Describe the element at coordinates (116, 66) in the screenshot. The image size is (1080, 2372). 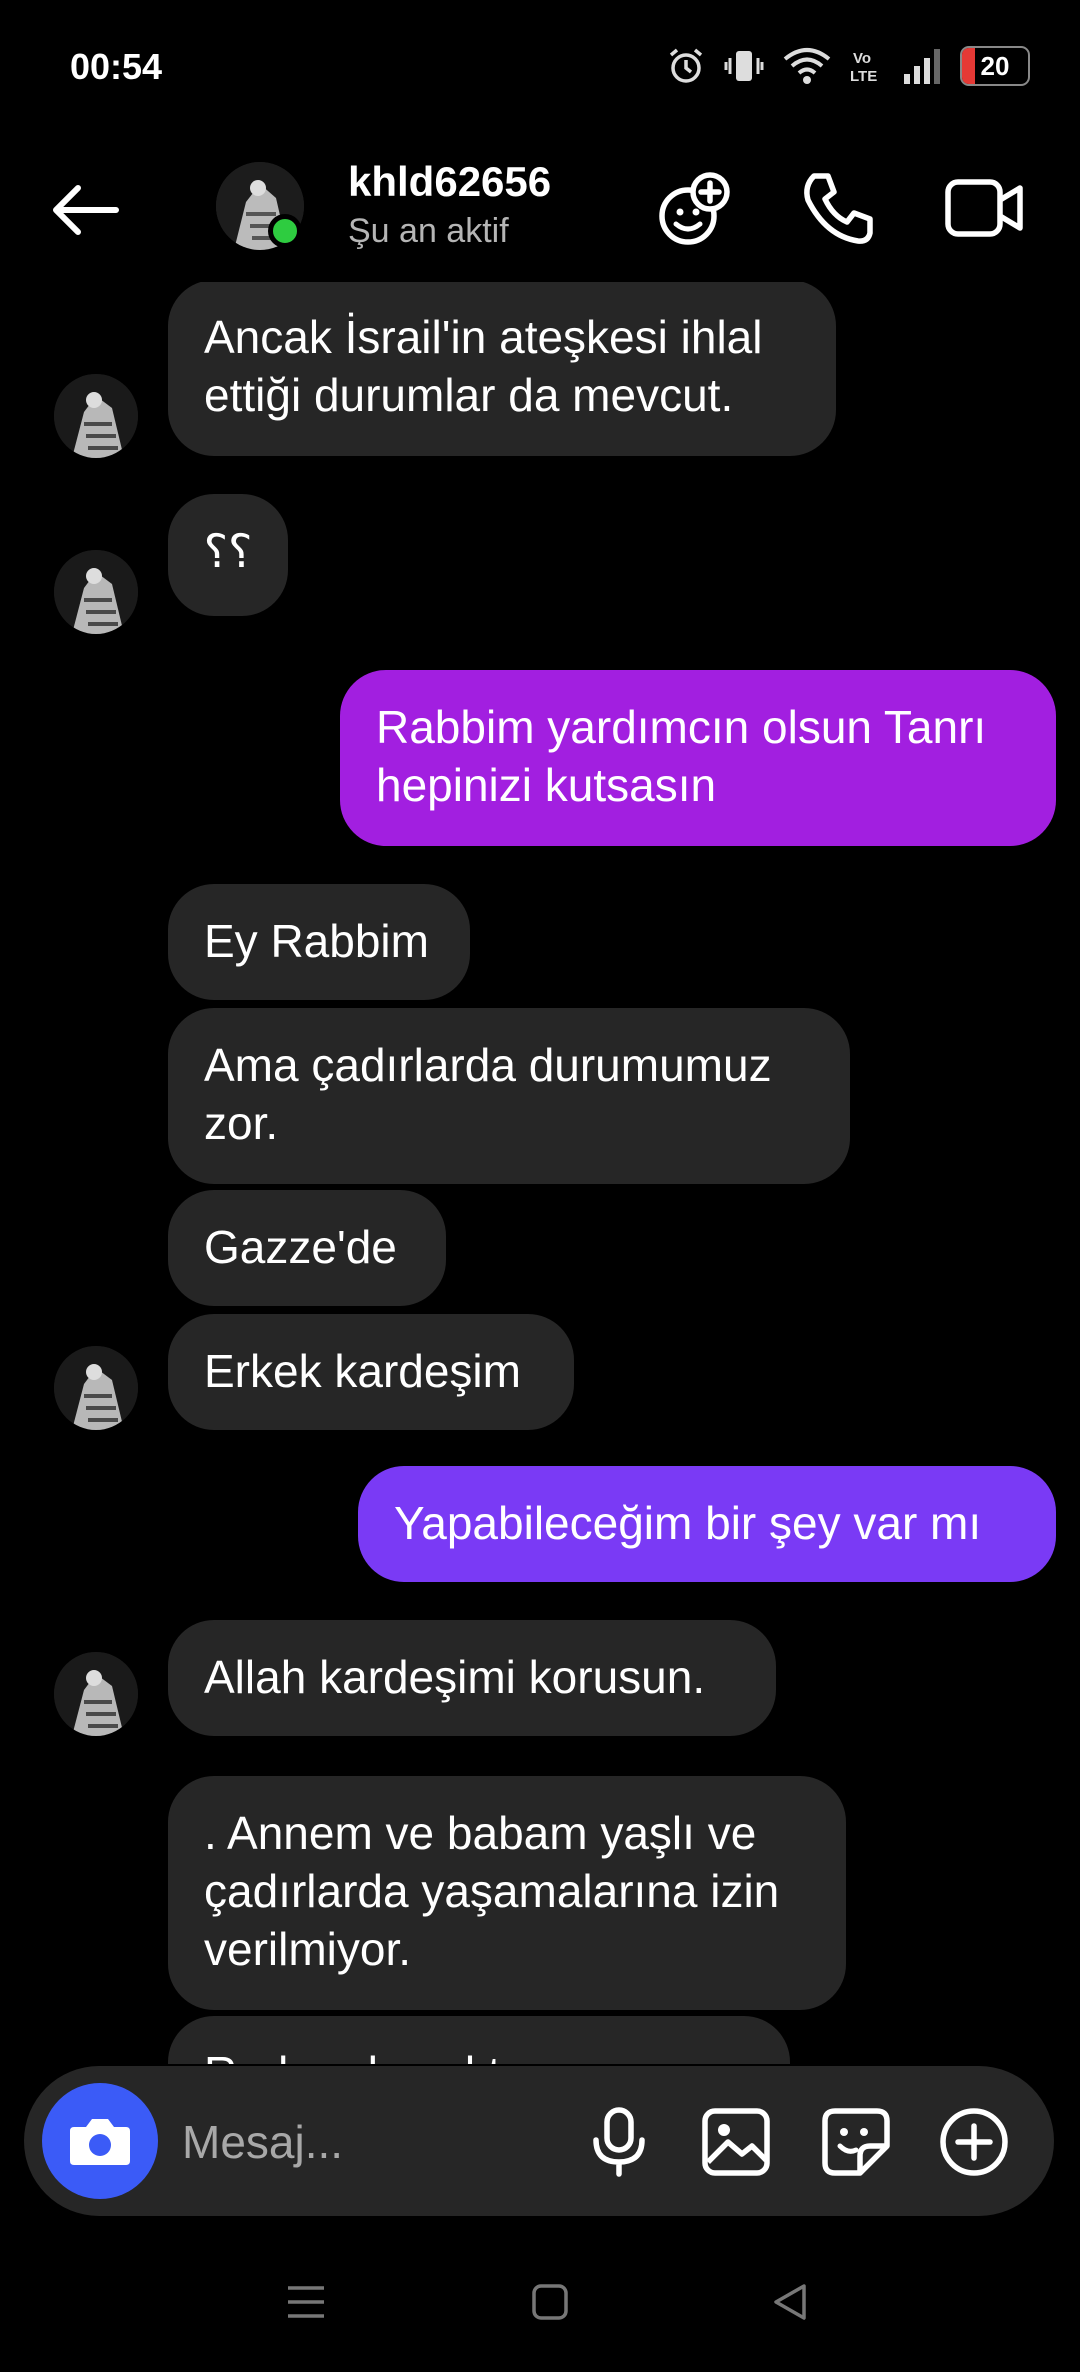
I see `status-time: 00:54` at that location.